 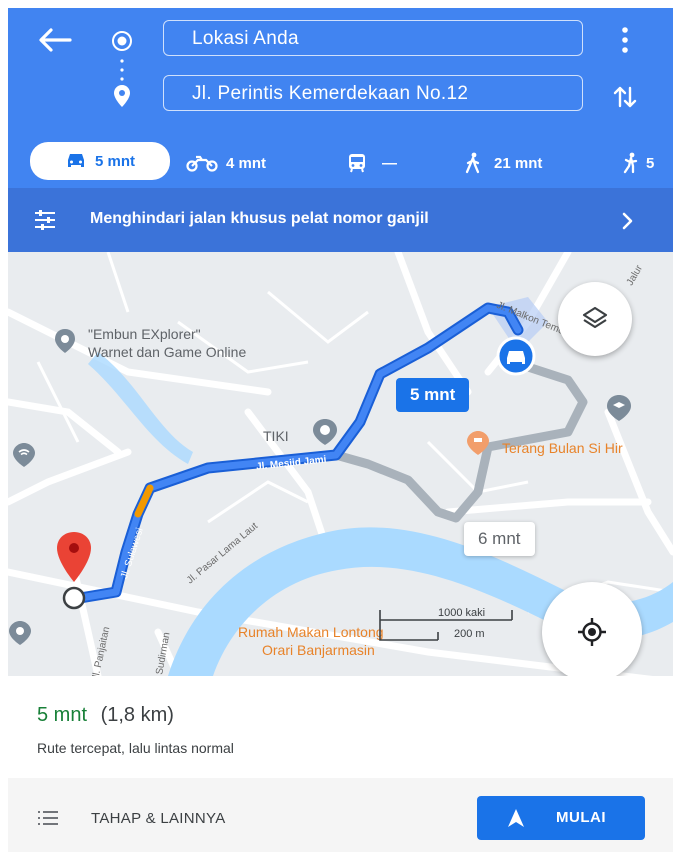 What do you see at coordinates (202, 163) in the screenshot?
I see `motorcycle-icon` at bounding box center [202, 163].